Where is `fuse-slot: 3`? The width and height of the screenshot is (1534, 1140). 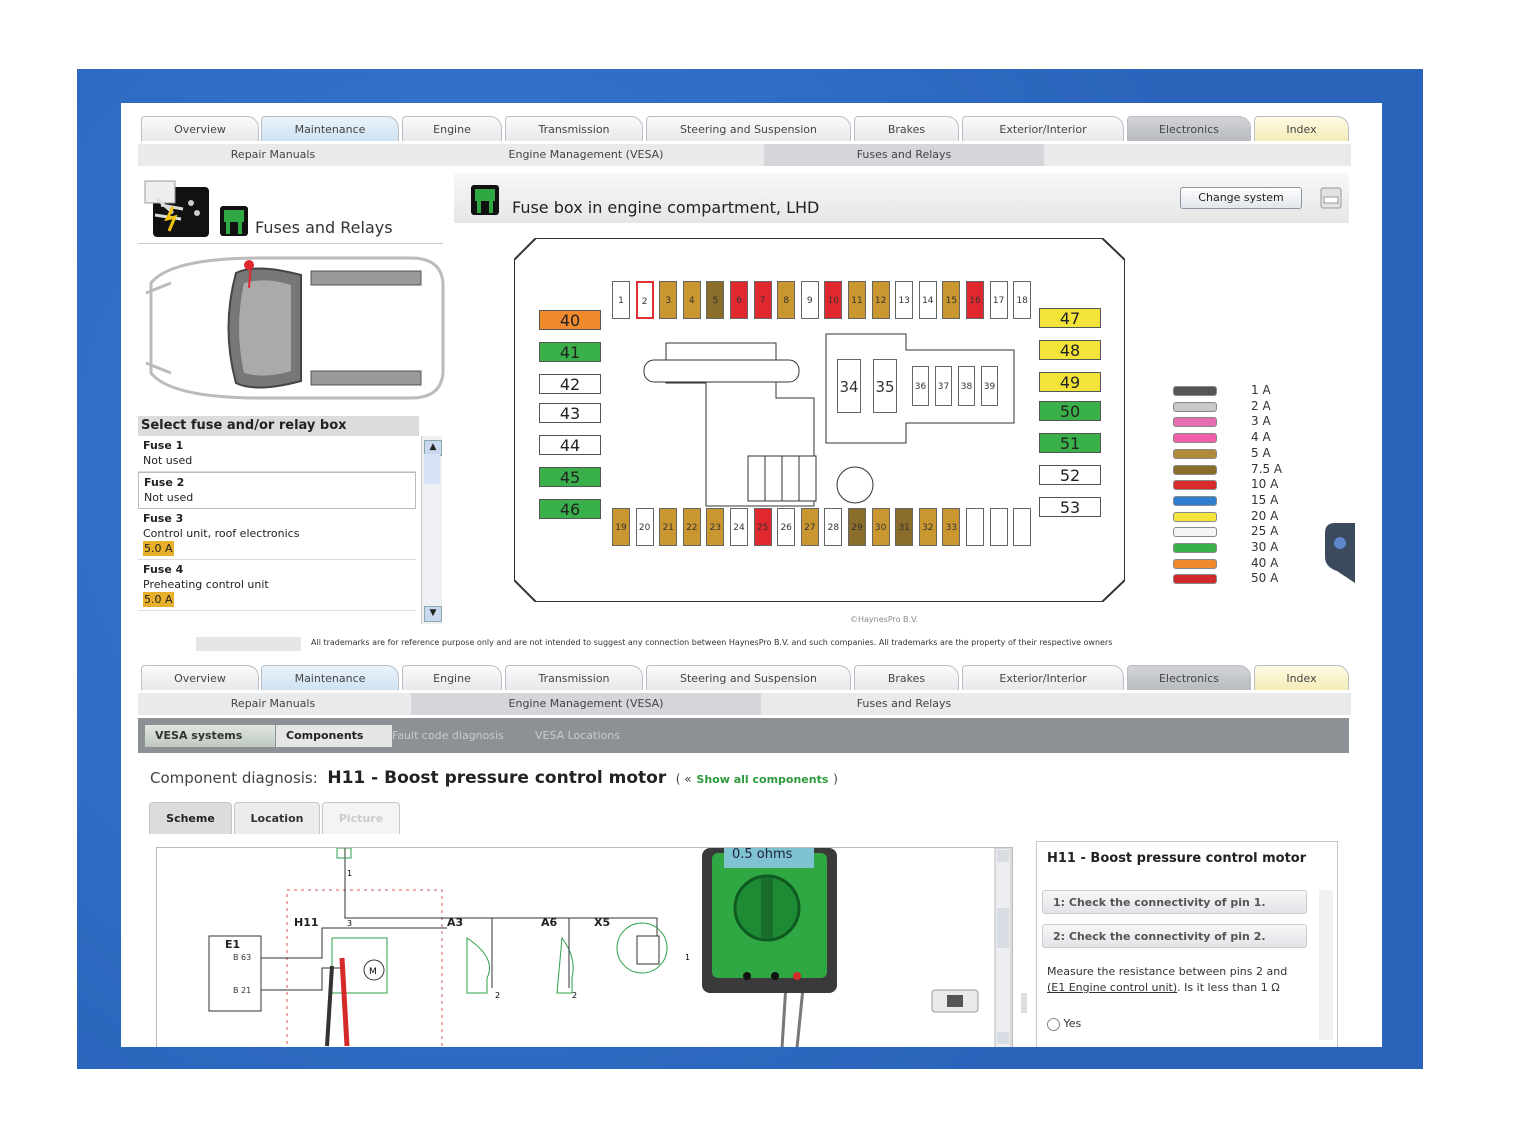
fuse-slot: 3 is located at coordinates (668, 300).